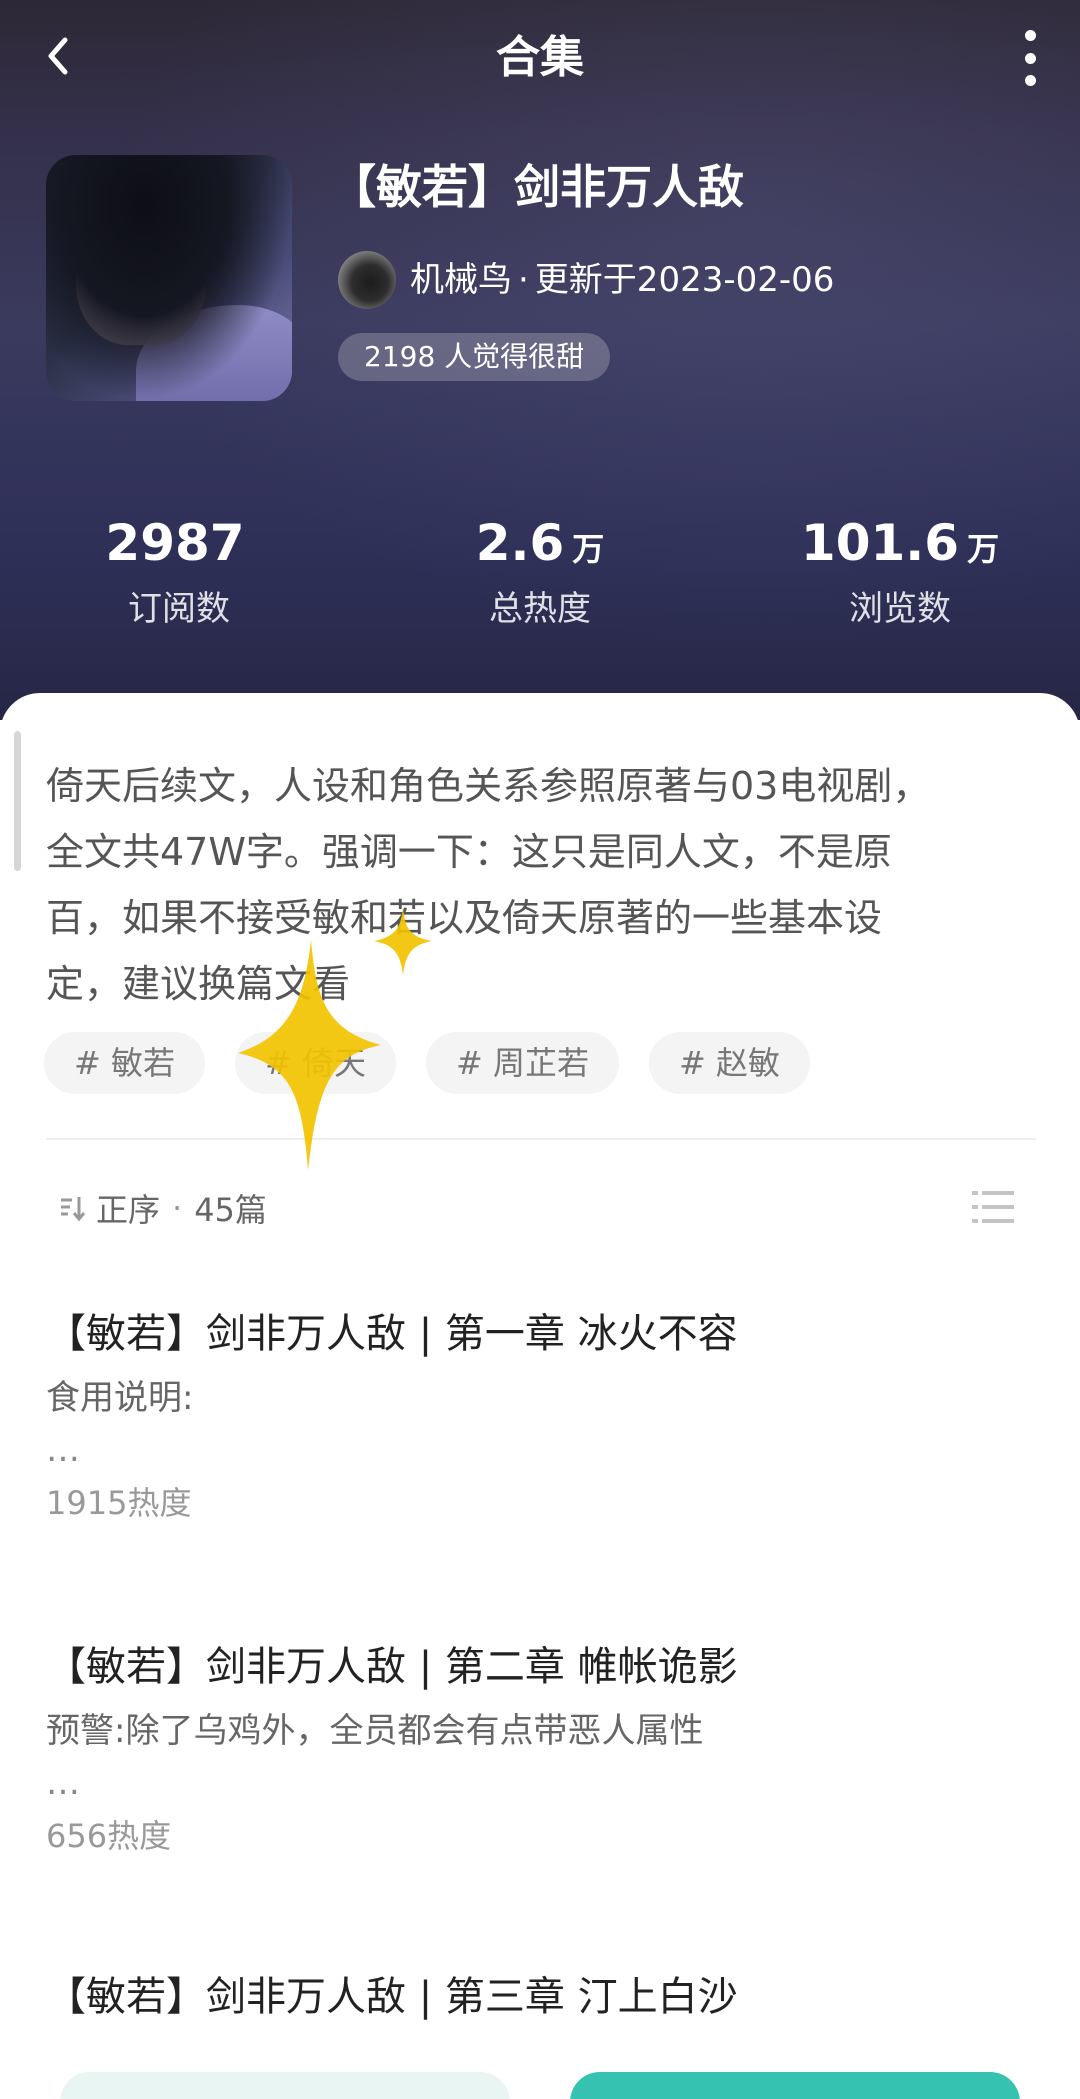  What do you see at coordinates (109, 1836) in the screenshot?
I see `chapter-heat: 656热度` at bounding box center [109, 1836].